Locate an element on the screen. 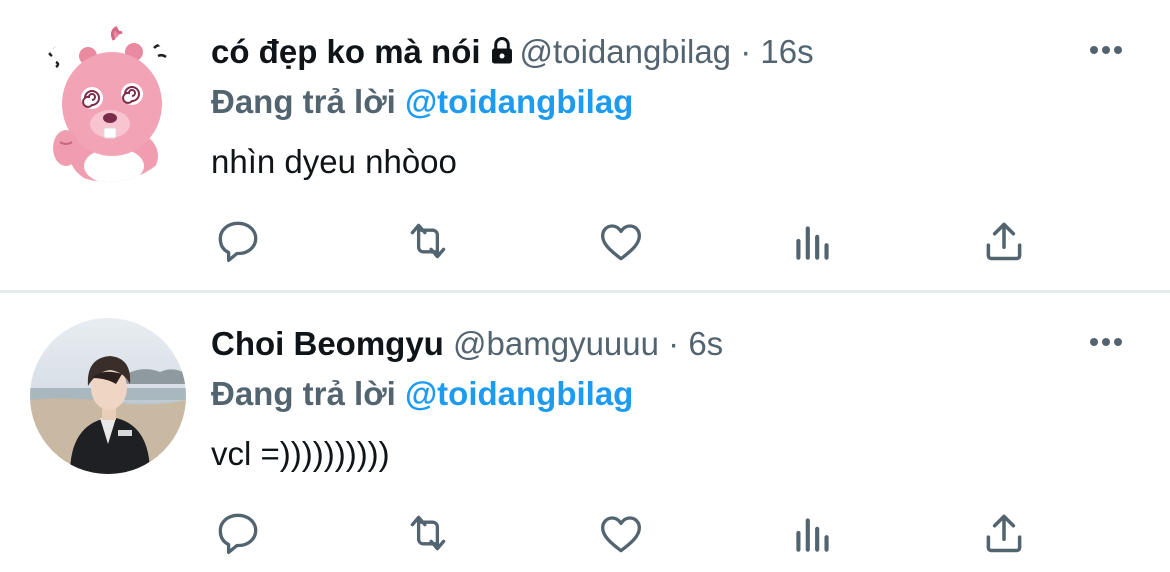  display-name: có đẹp ko mà nói is located at coordinates (346, 51).